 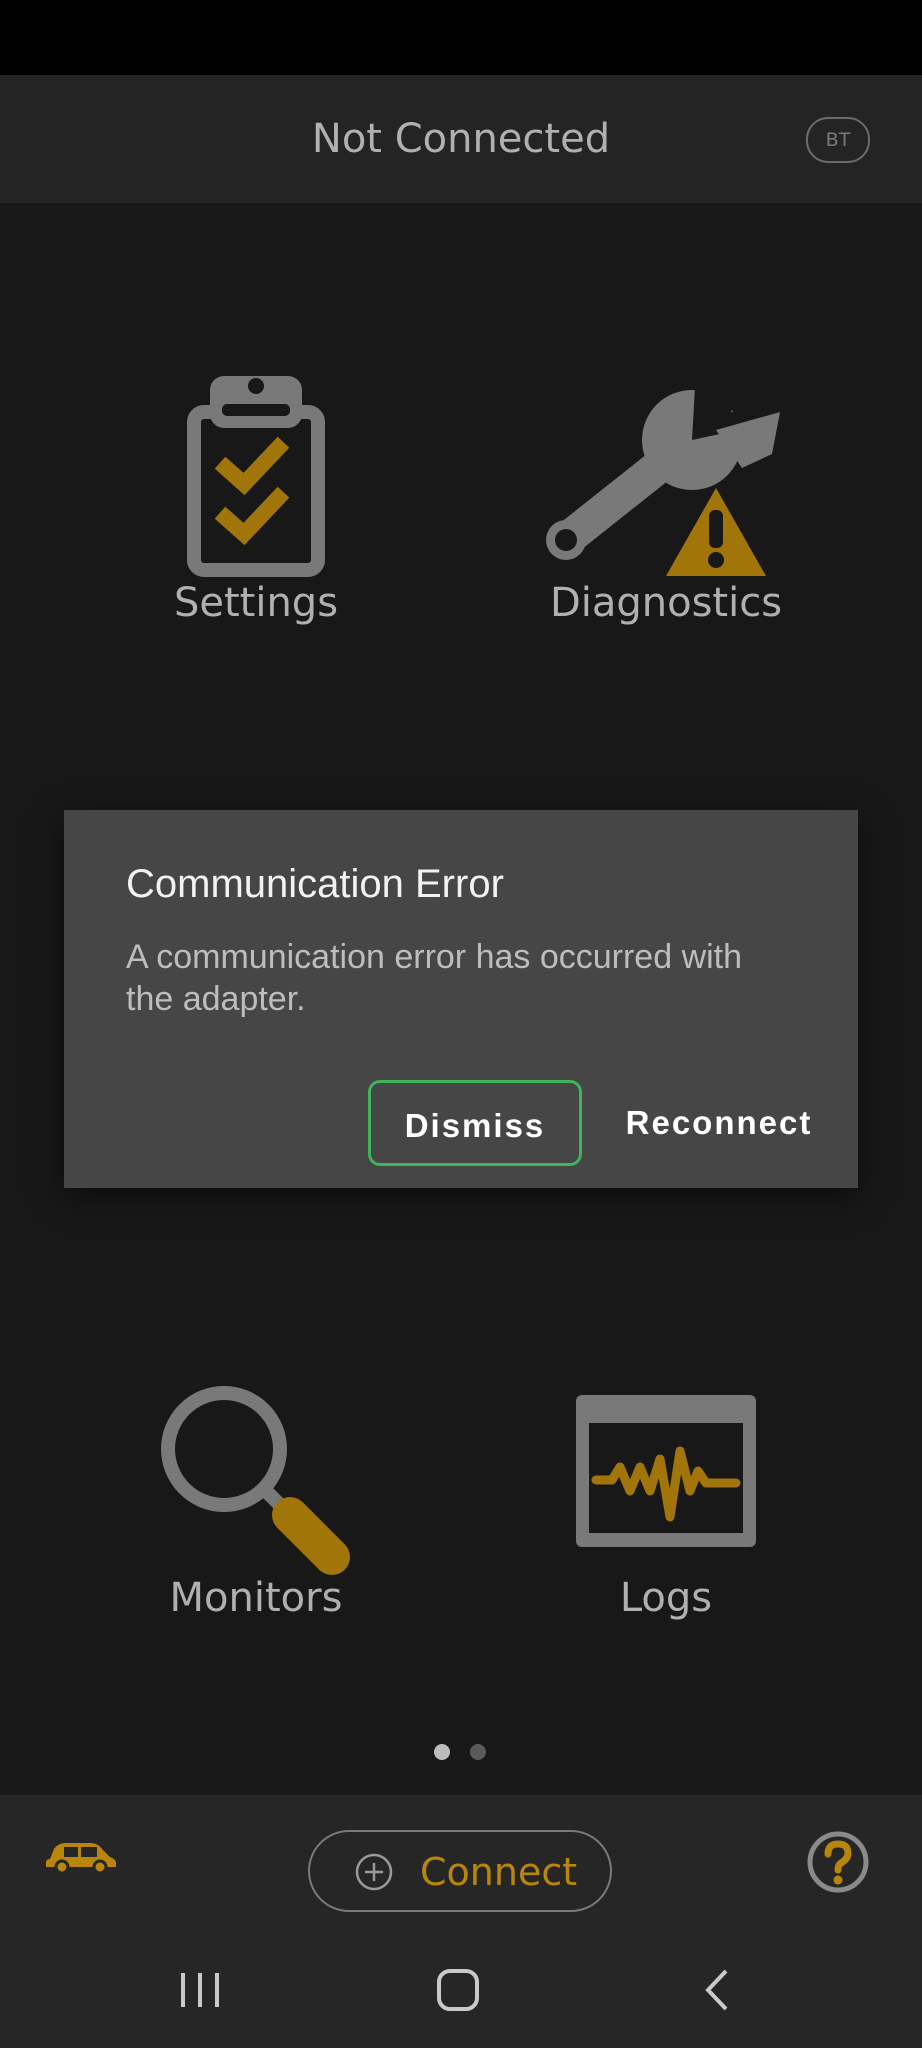 I want to click on recent-apps-icon, so click(x=200, y=1990).